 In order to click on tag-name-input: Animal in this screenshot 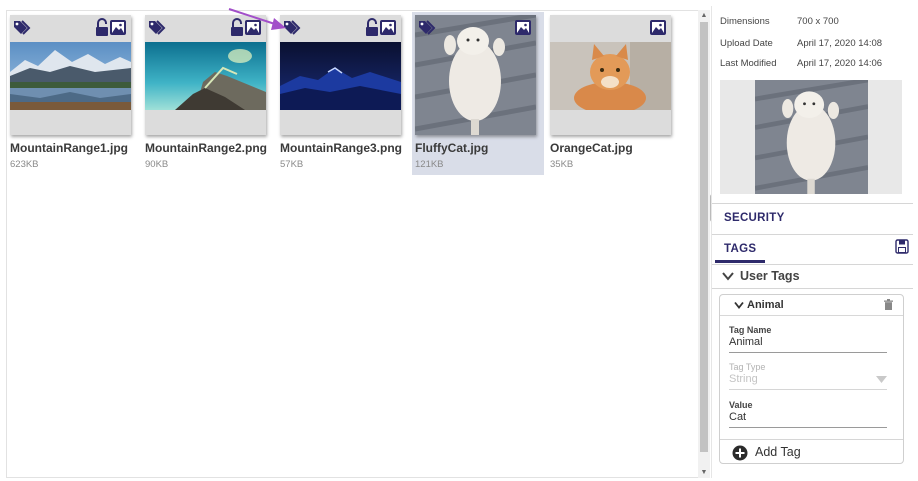, I will do `click(746, 342)`.